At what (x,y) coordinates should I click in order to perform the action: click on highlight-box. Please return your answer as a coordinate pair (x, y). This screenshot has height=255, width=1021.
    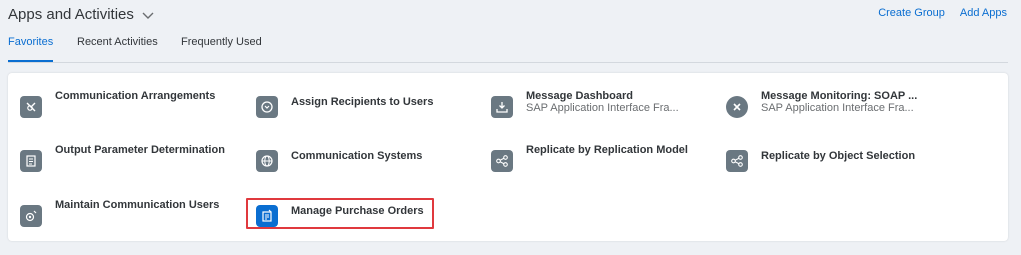
    Looking at the image, I should click on (340, 213).